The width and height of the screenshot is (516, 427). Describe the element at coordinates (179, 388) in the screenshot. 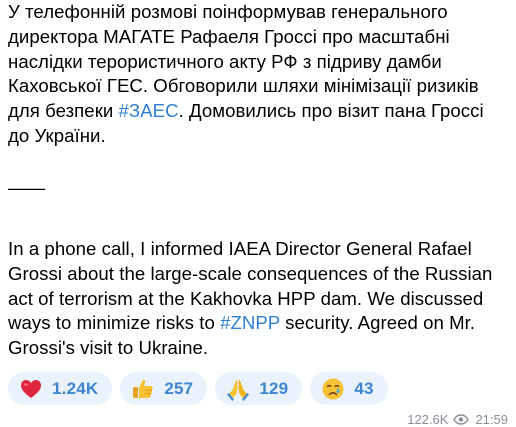

I see `reaction-count: 257` at that location.